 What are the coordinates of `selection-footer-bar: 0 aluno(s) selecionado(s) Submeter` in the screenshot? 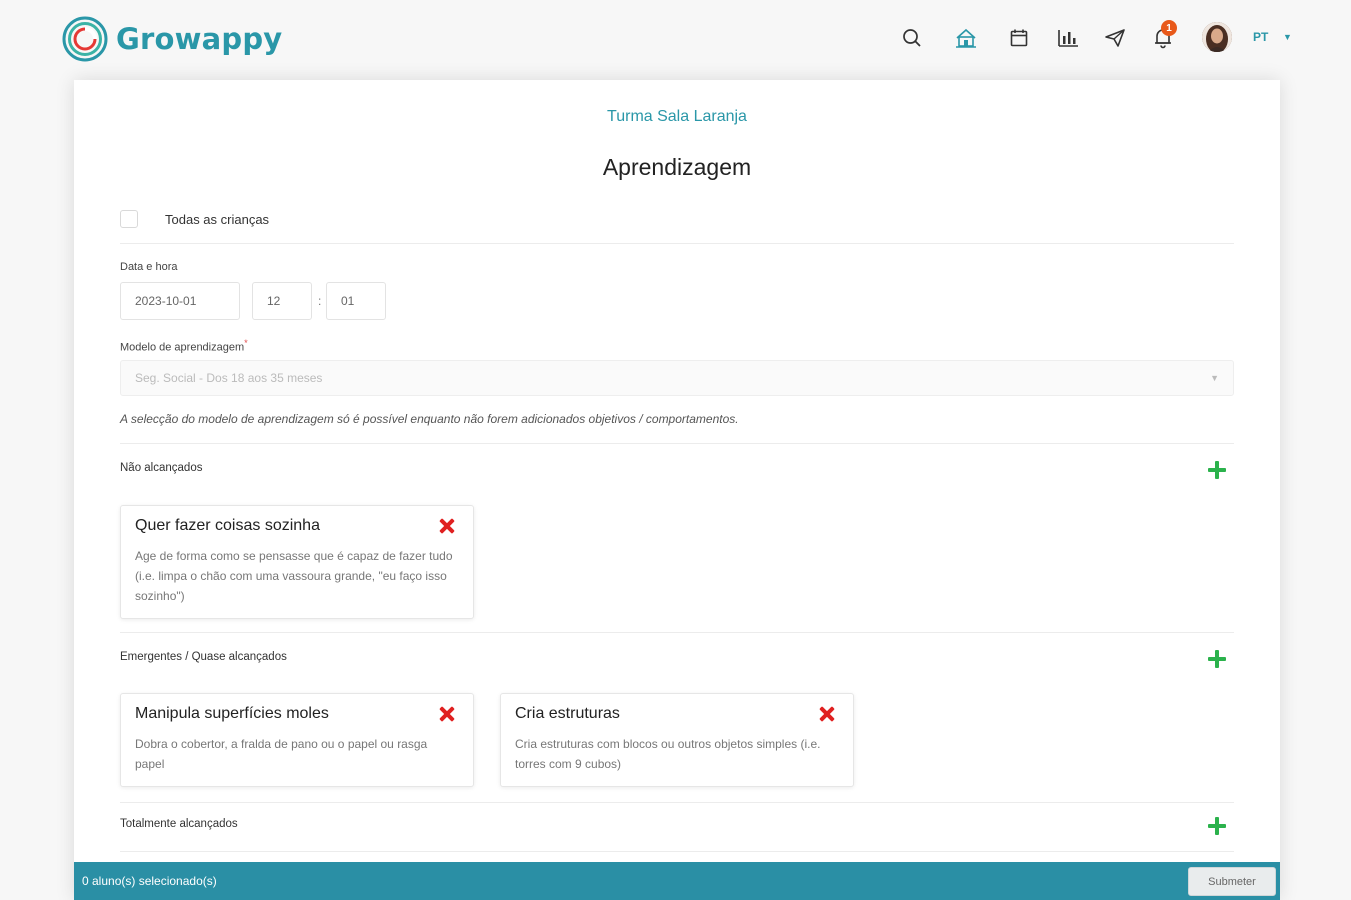 It's located at (677, 881).